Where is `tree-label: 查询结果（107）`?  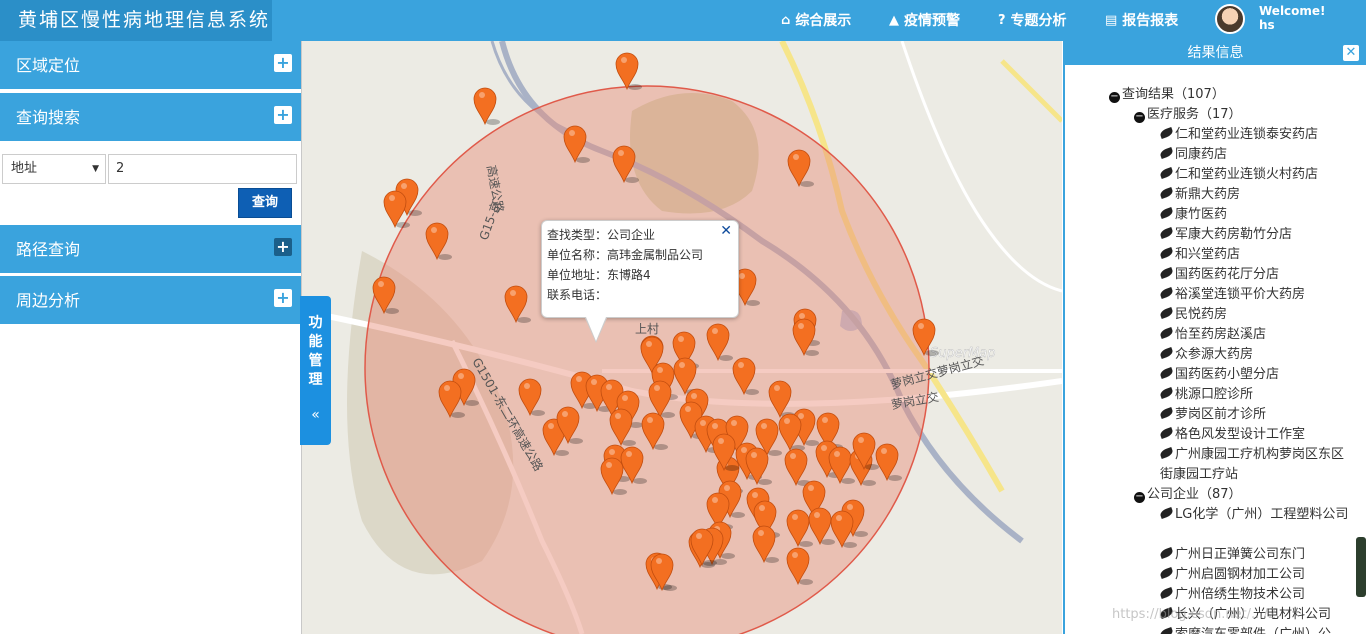 tree-label: 查询结果（107） is located at coordinates (1173, 94).